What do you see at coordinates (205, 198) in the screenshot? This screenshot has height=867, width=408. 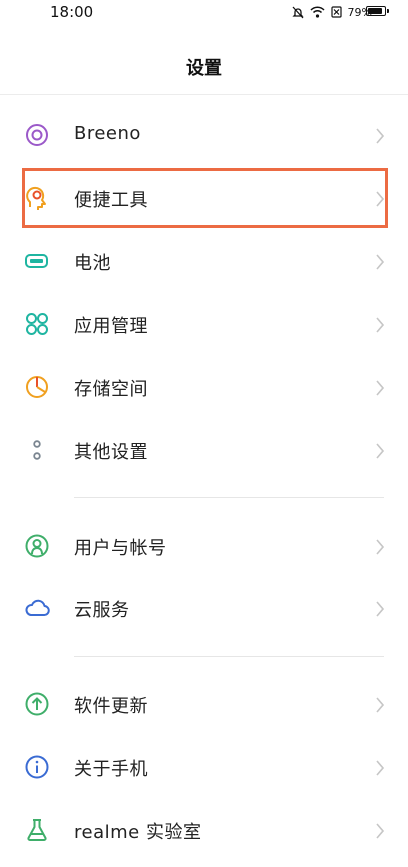 I see `highlight-box` at bounding box center [205, 198].